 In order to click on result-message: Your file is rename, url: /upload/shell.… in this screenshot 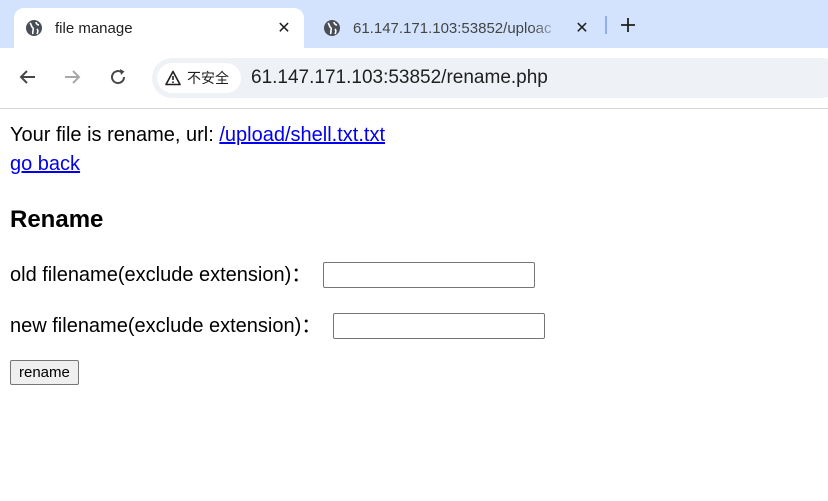, I will do `click(414, 135)`.